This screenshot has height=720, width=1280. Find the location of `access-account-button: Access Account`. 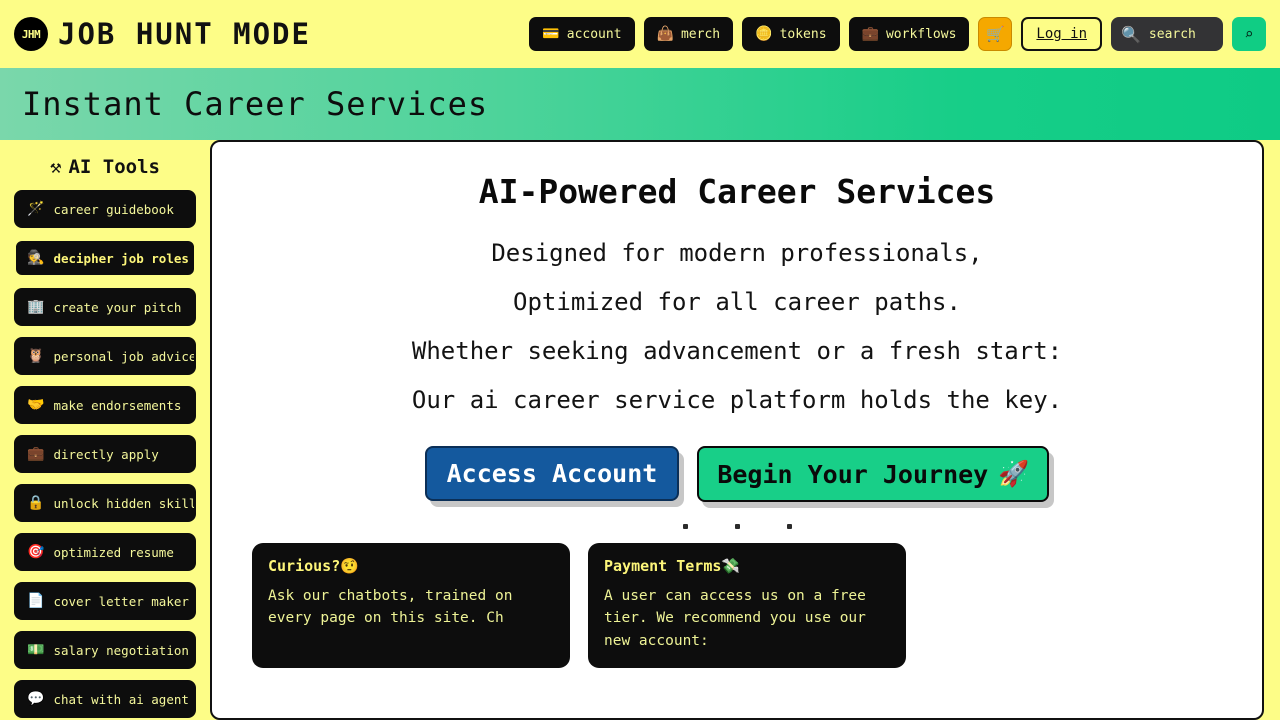

access-account-button: Access Account is located at coordinates (552, 473).